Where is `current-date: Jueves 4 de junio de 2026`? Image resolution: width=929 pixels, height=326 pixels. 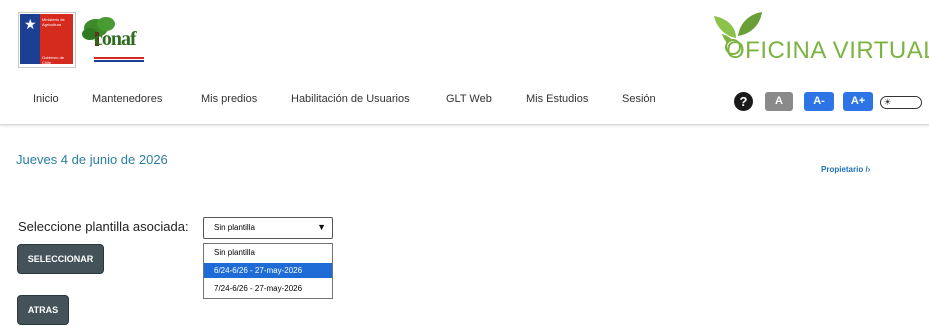 current-date: Jueves 4 de junio de 2026 is located at coordinates (92, 159).